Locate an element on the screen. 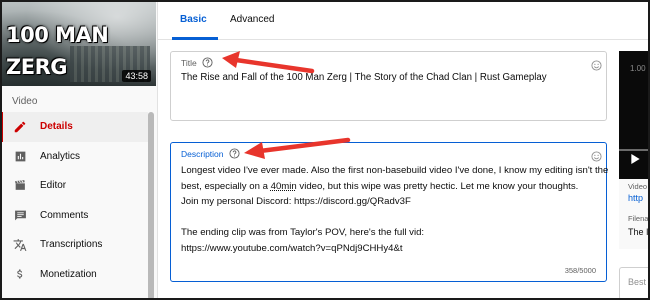  title-label: Title is located at coordinates (189, 62).